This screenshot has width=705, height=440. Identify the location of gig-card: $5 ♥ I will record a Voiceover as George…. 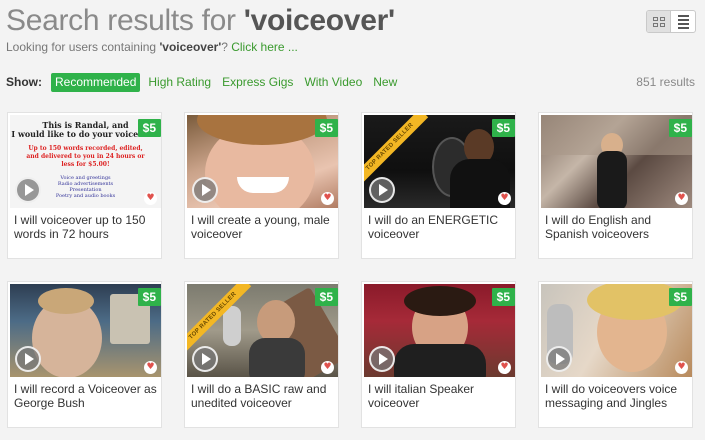
(84, 354).